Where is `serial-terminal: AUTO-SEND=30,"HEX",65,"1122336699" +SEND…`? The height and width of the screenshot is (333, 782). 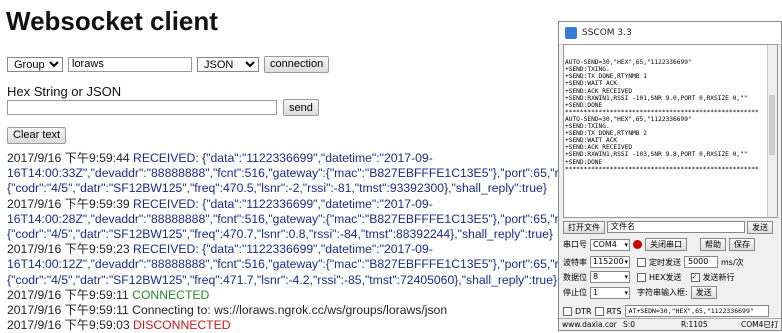
serial-terminal: AUTO-SEND=30,"HEX",65,"1122336699" +SEND… is located at coordinates (670, 131).